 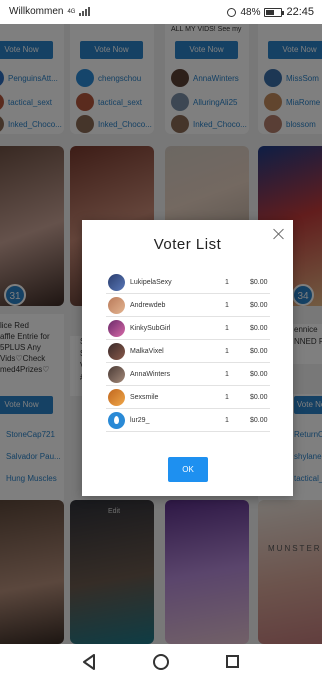 What do you see at coordinates (150, 374) in the screenshot?
I see `voter-name: AnnaWinters` at bounding box center [150, 374].